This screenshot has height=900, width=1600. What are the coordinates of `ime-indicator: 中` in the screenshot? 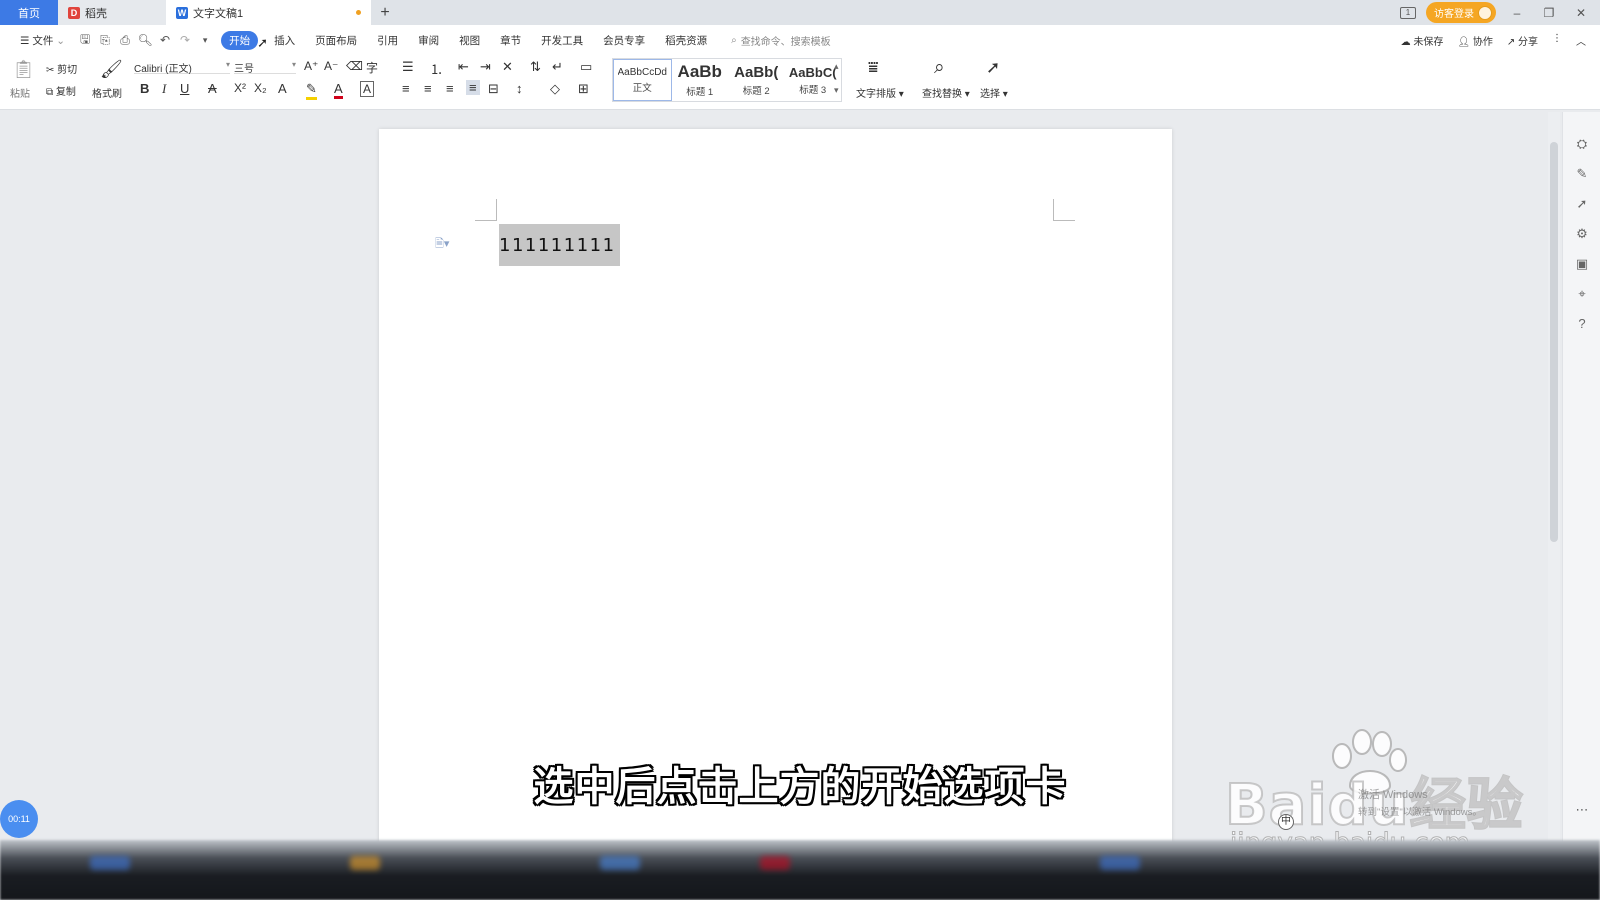 It's located at (1286, 822).